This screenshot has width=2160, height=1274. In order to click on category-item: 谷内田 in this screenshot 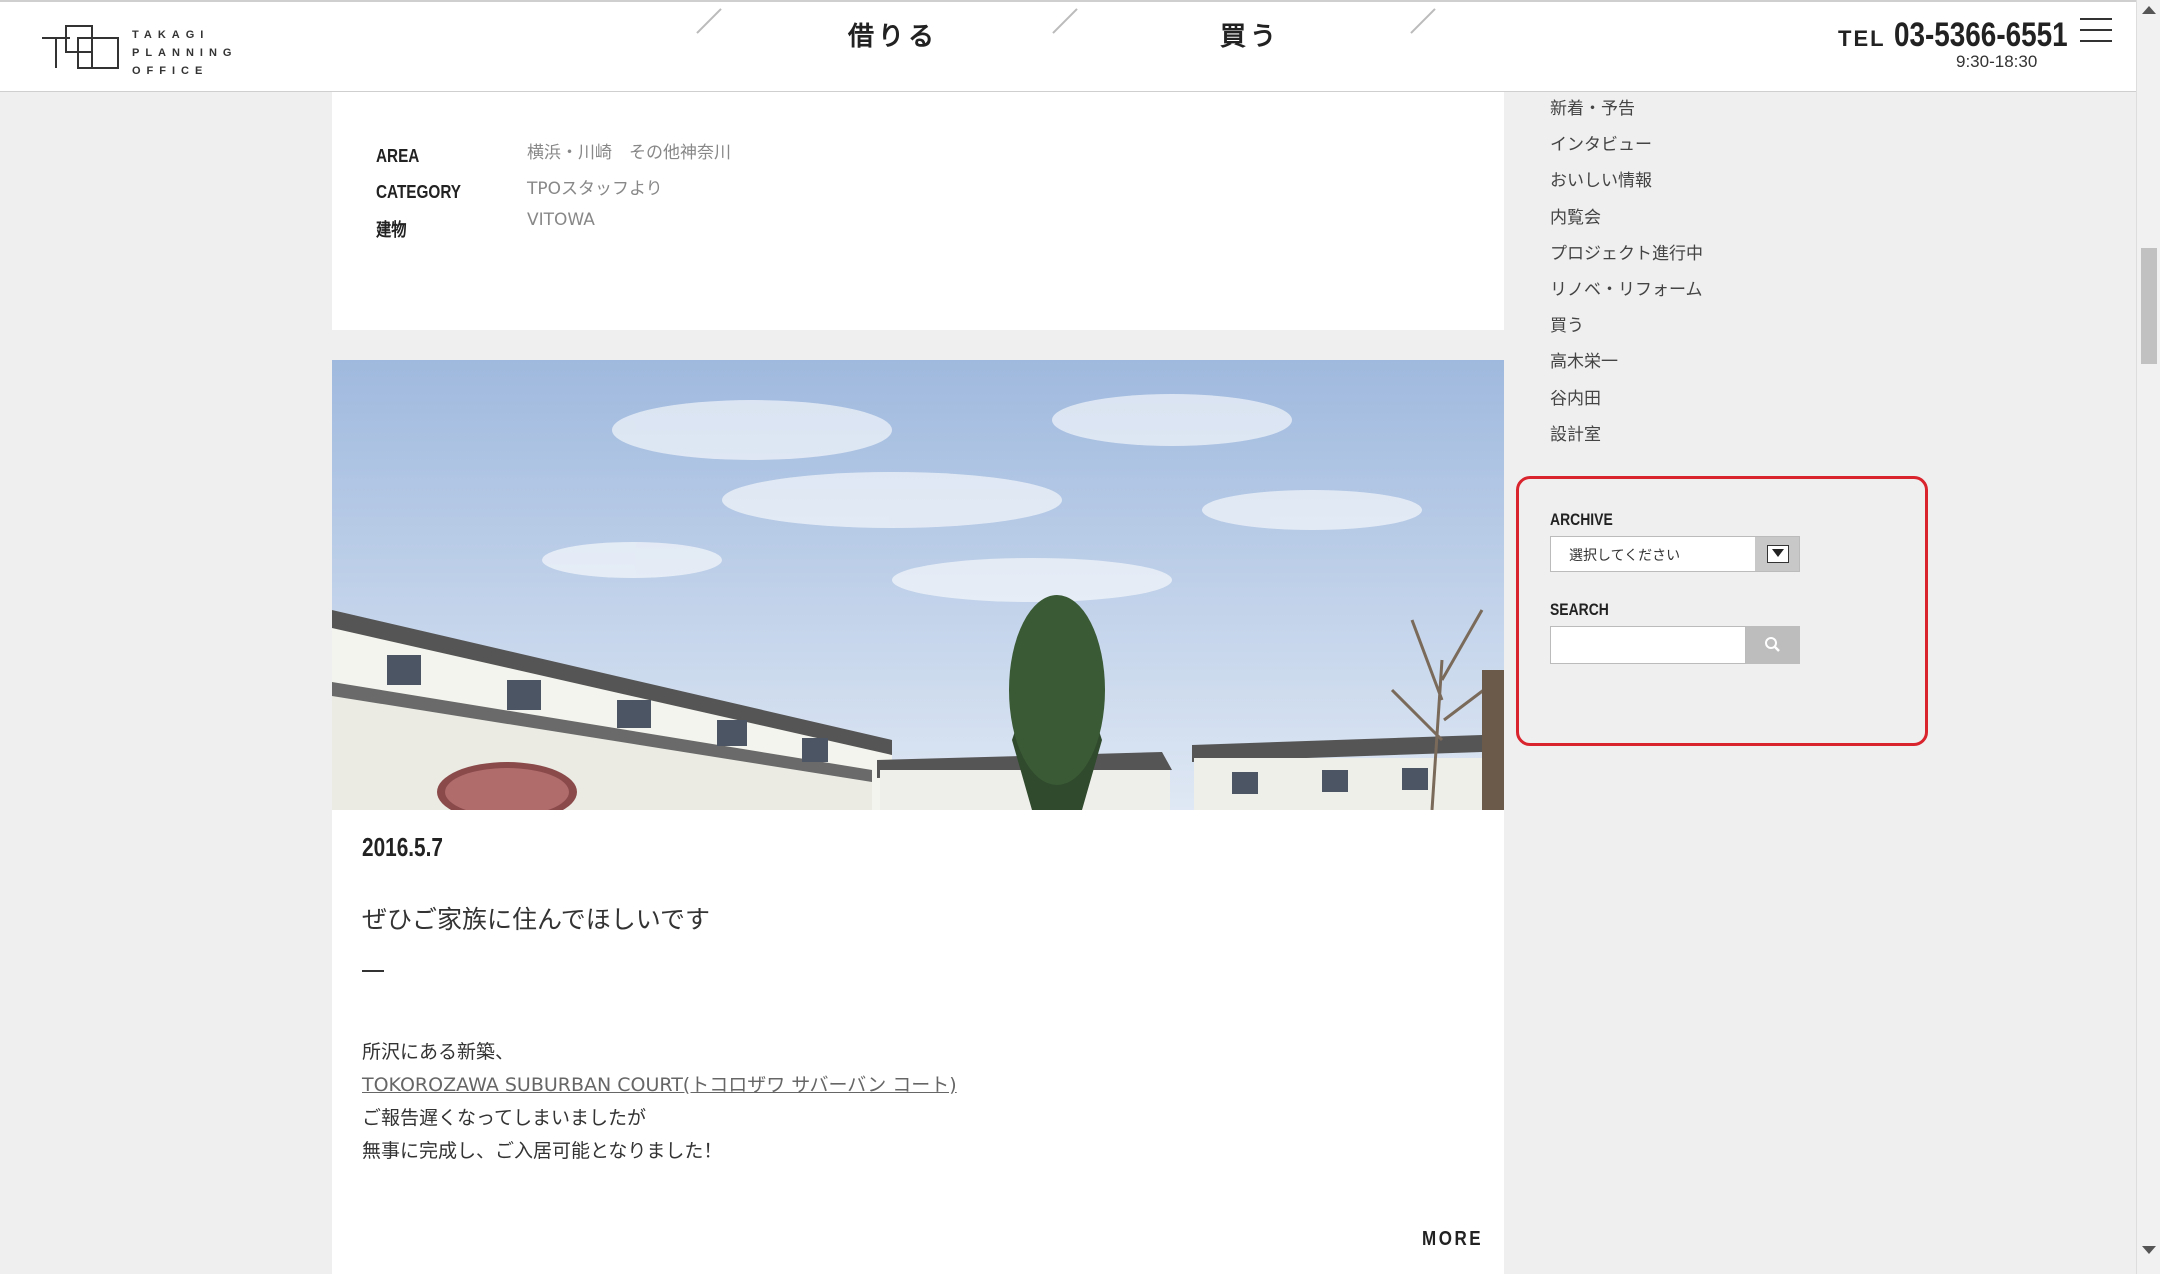, I will do `click(1626, 404)`.